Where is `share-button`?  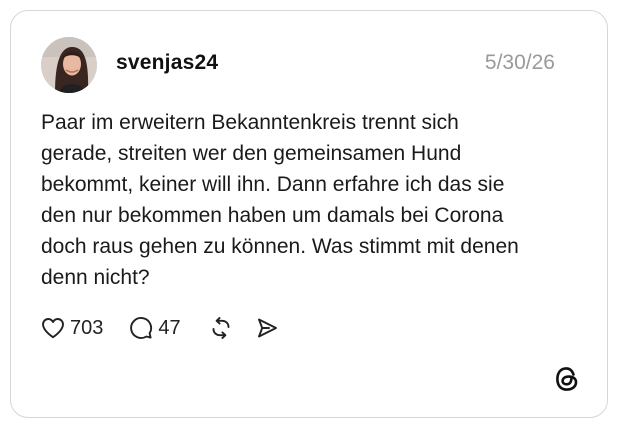
share-button is located at coordinates (267, 328).